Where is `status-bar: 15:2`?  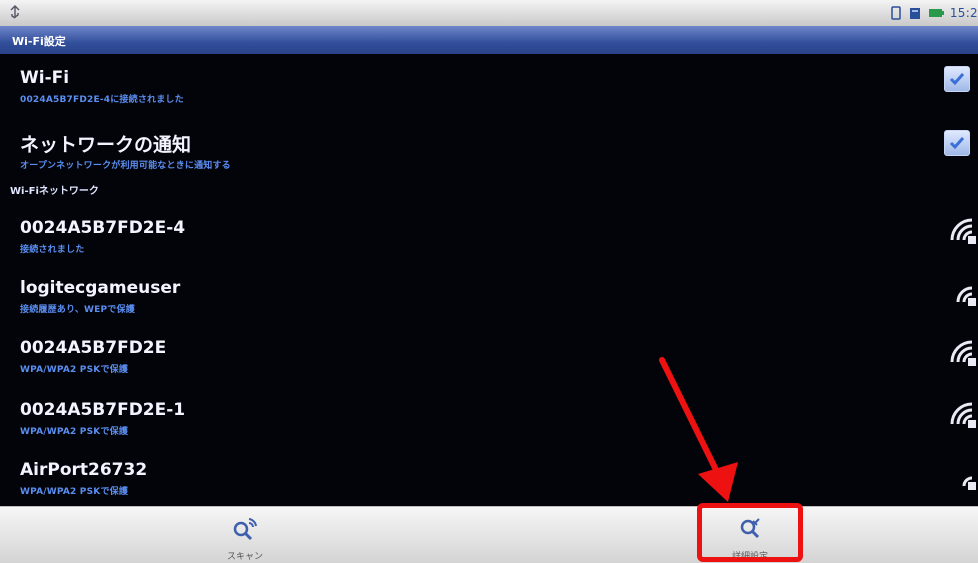
status-bar: 15:2 is located at coordinates (489, 13).